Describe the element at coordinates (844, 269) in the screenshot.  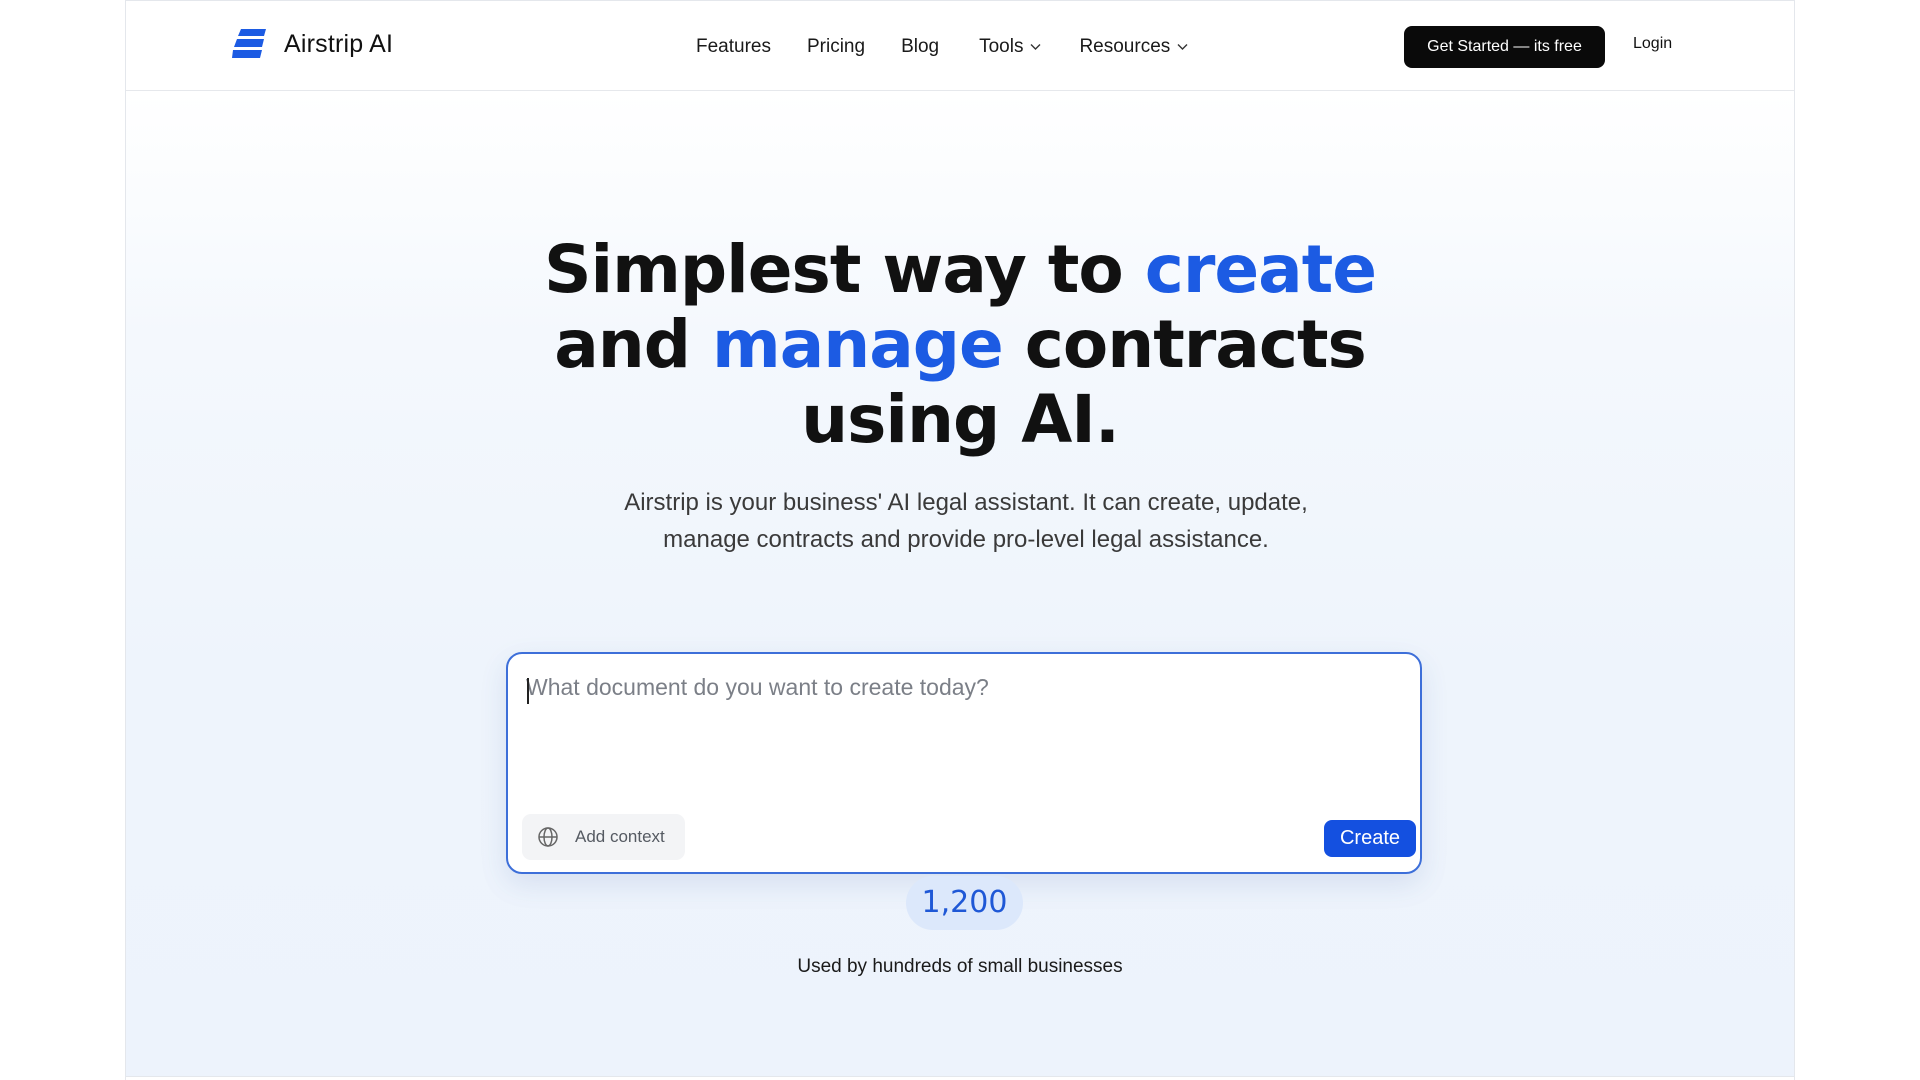
I see `headline-text: Simplest way to` at that location.